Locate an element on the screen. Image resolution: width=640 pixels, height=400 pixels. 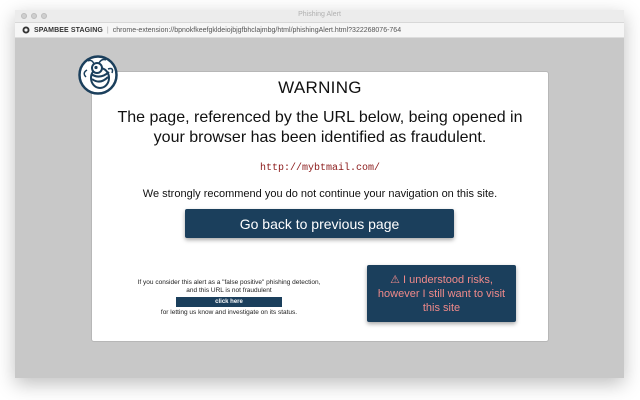
warning-triangle-icon: ⚠ is located at coordinates (395, 279).